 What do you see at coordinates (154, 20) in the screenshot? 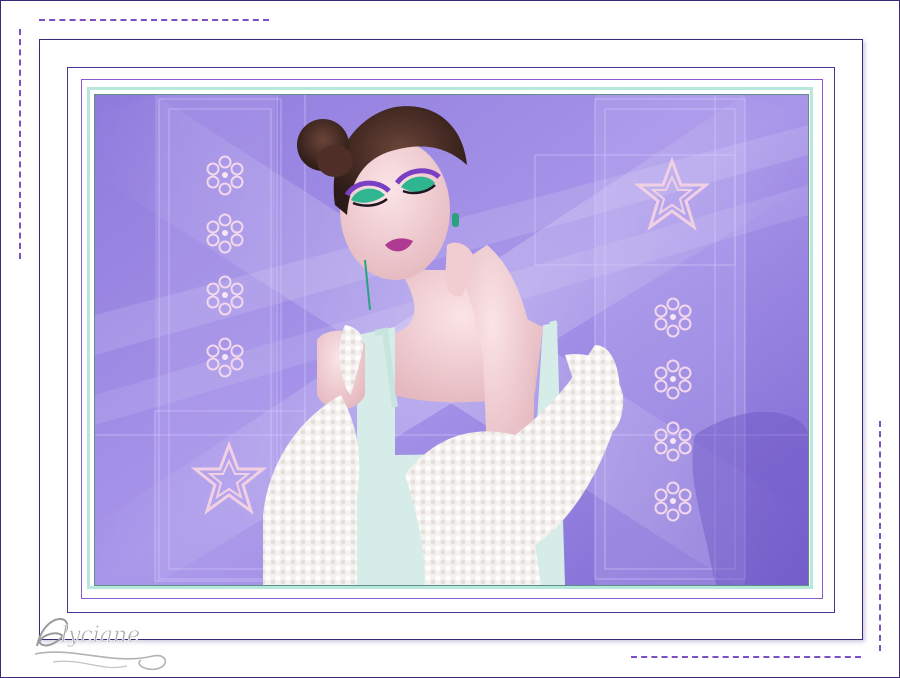
I see `top-left-dash-line` at bounding box center [154, 20].